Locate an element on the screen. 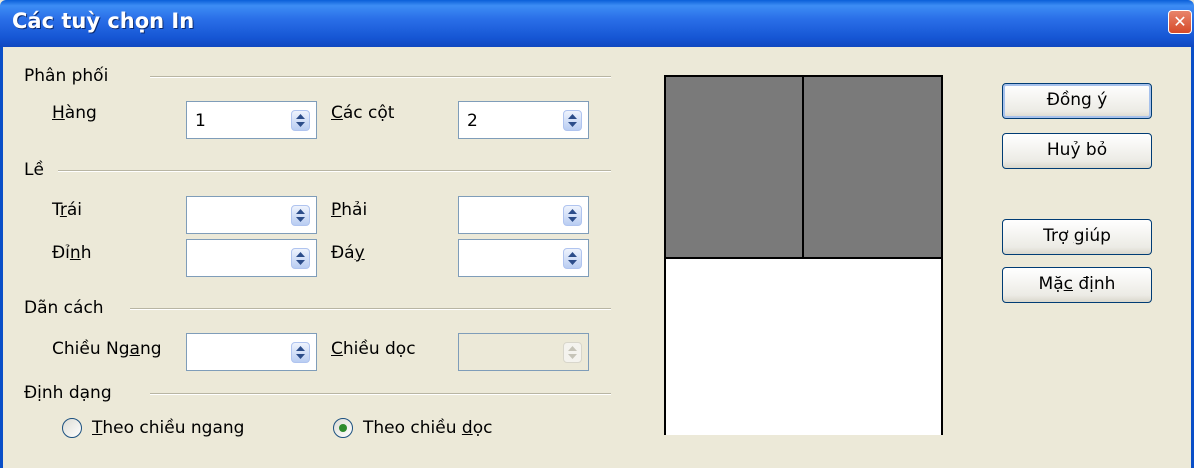 The width and height of the screenshot is (1194, 468). radio-vertical is located at coordinates (343, 428).